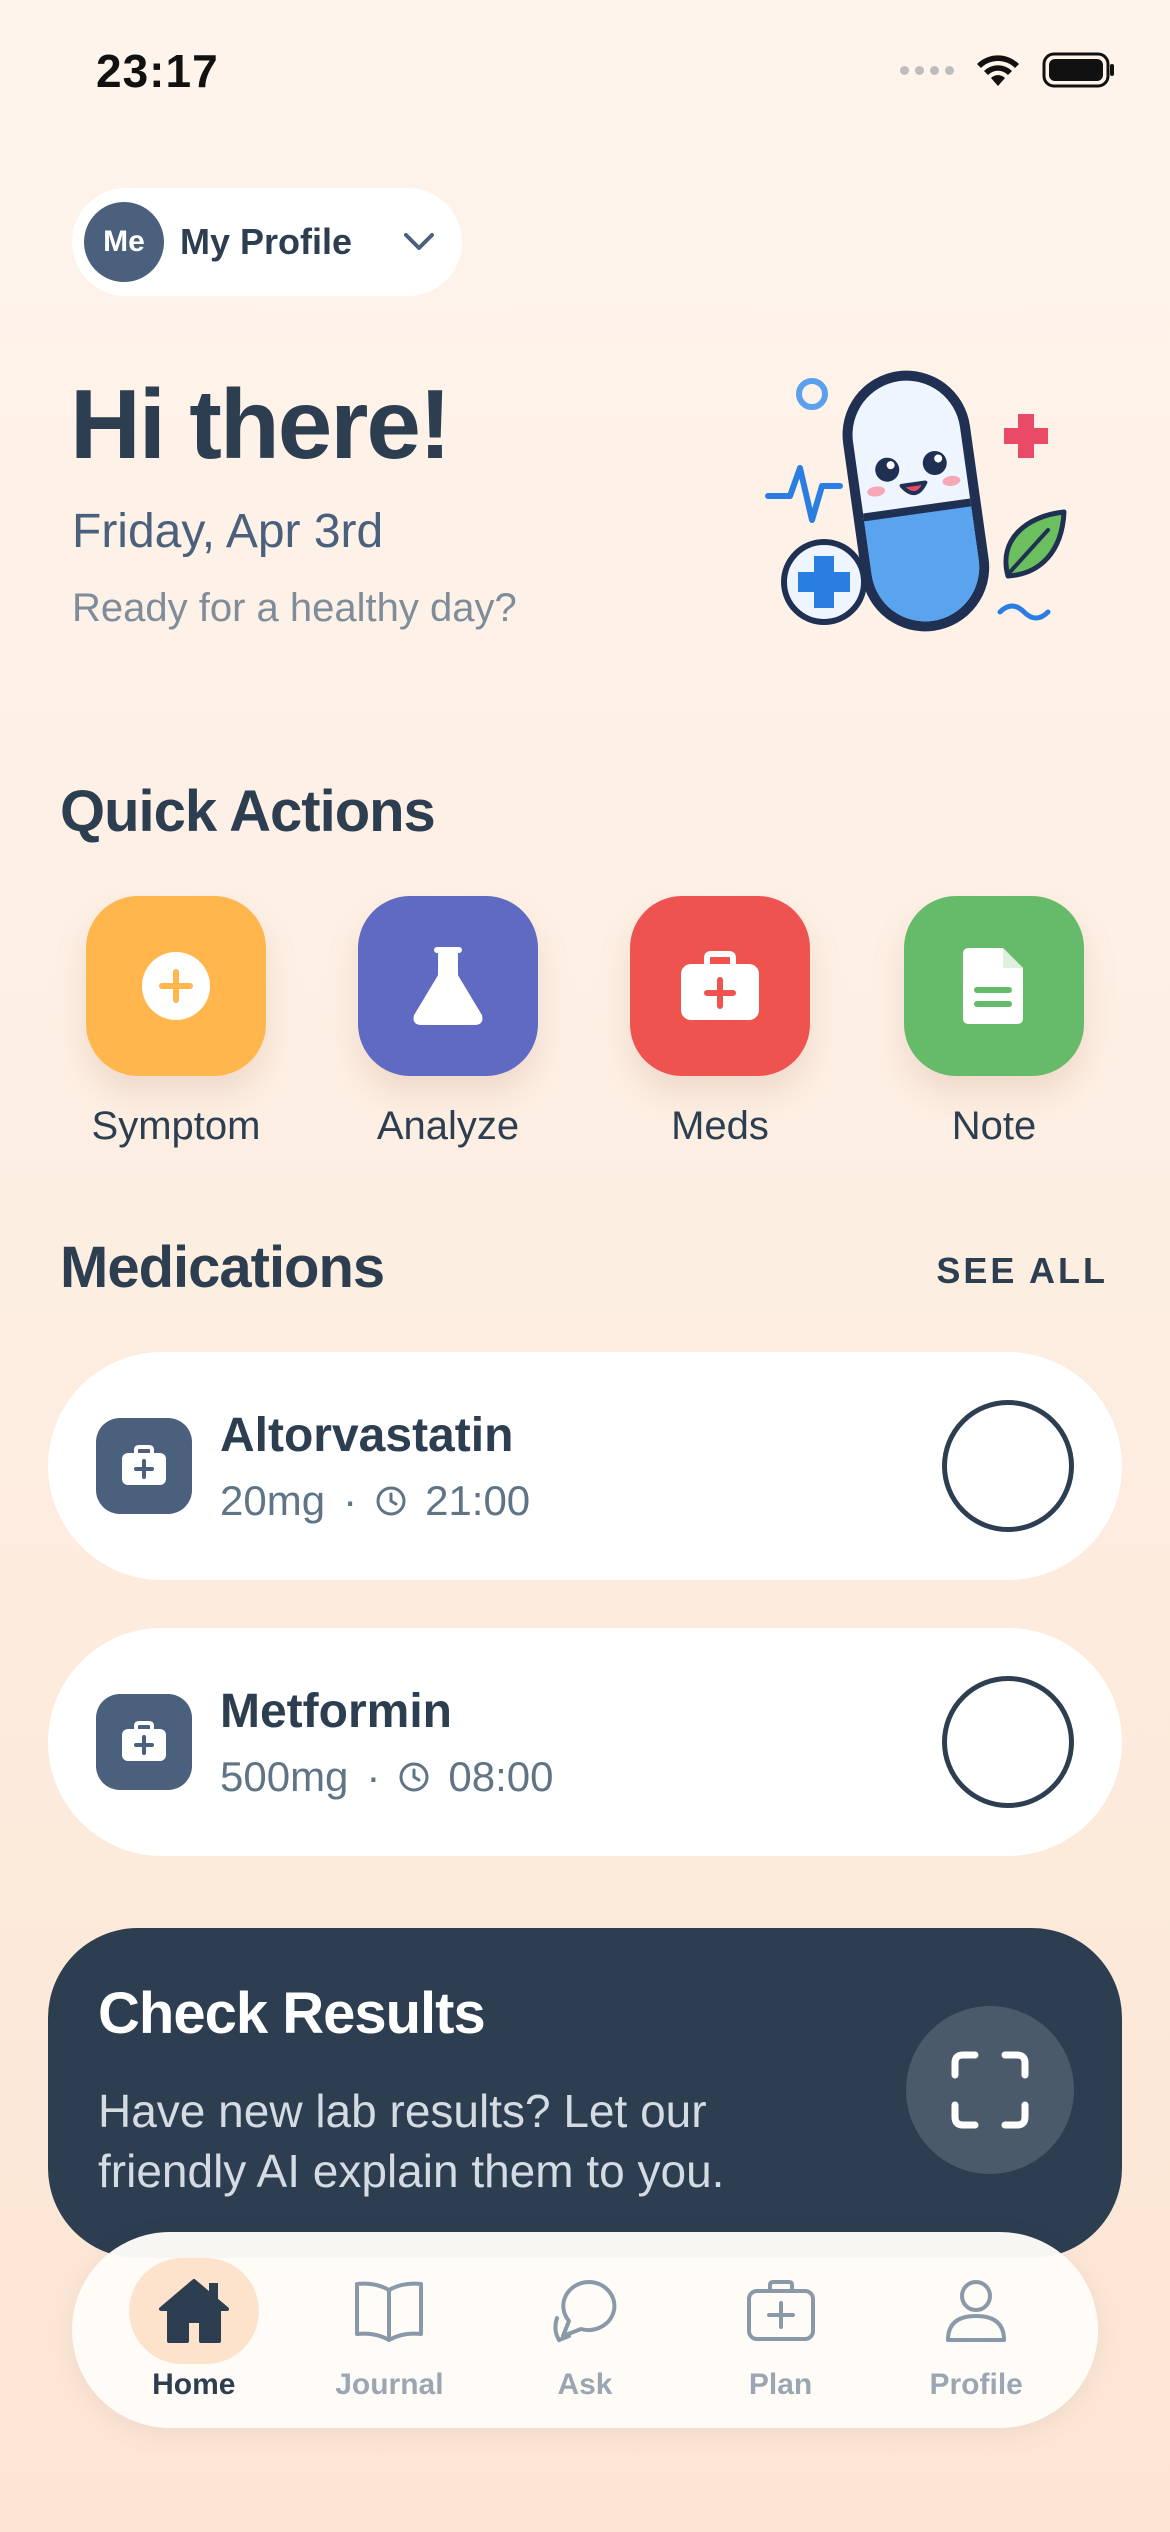 This screenshot has width=1170, height=2532. What do you see at coordinates (976, 2384) in the screenshot?
I see `tab-label: Profile` at bounding box center [976, 2384].